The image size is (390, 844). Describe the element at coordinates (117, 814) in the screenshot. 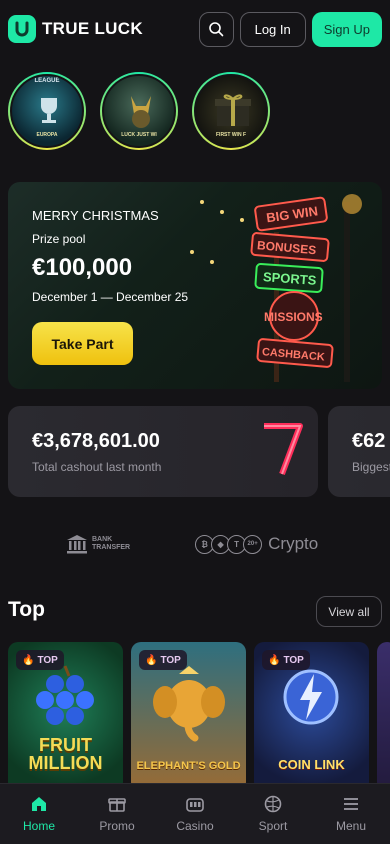

I see `nav-promo: Promo` at that location.